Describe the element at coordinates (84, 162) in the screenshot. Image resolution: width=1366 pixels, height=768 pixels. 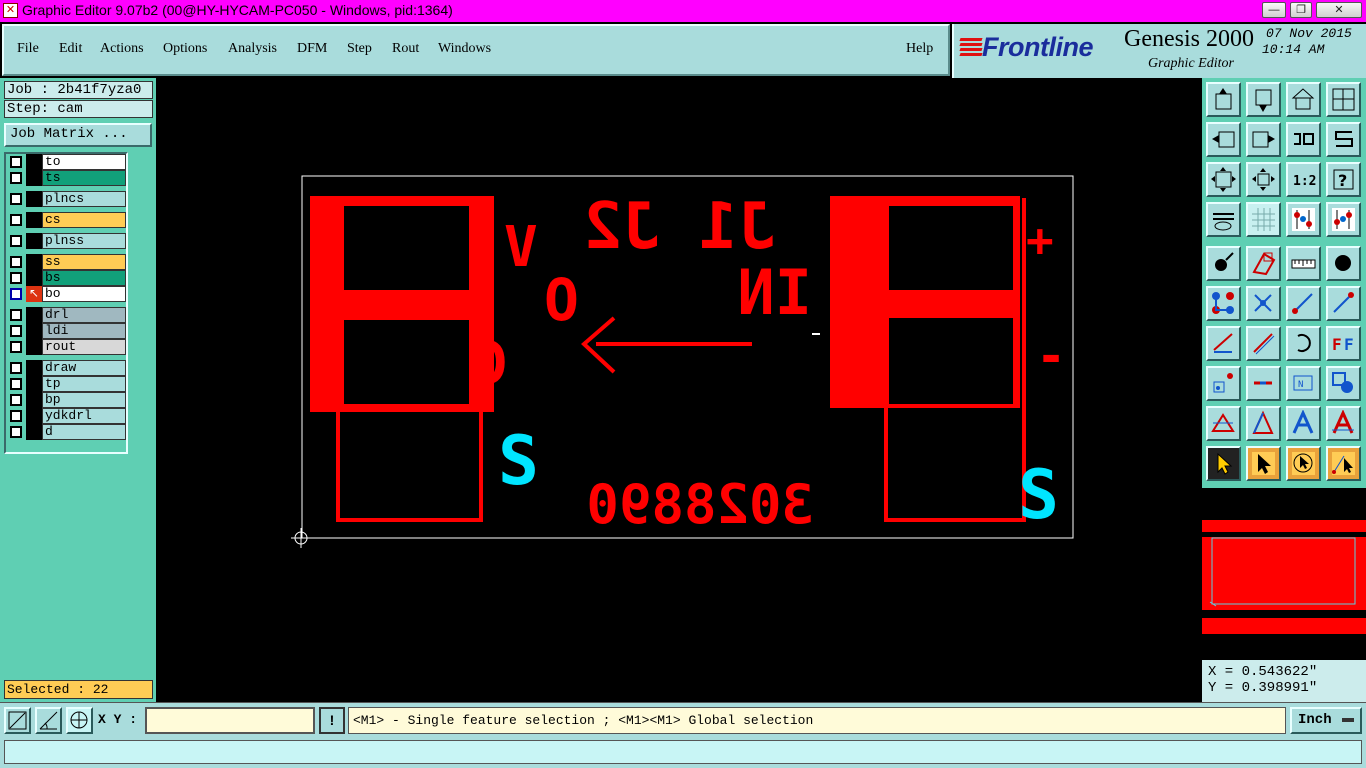
I see `layer-name: to` at that location.